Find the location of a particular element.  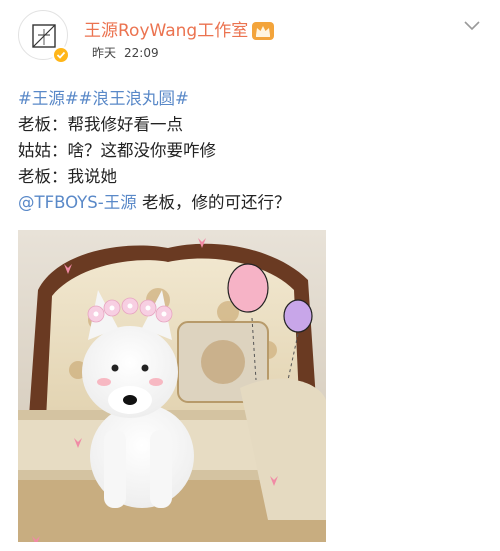

author-name: 王源RoyWang工作室 is located at coordinates (179, 28).